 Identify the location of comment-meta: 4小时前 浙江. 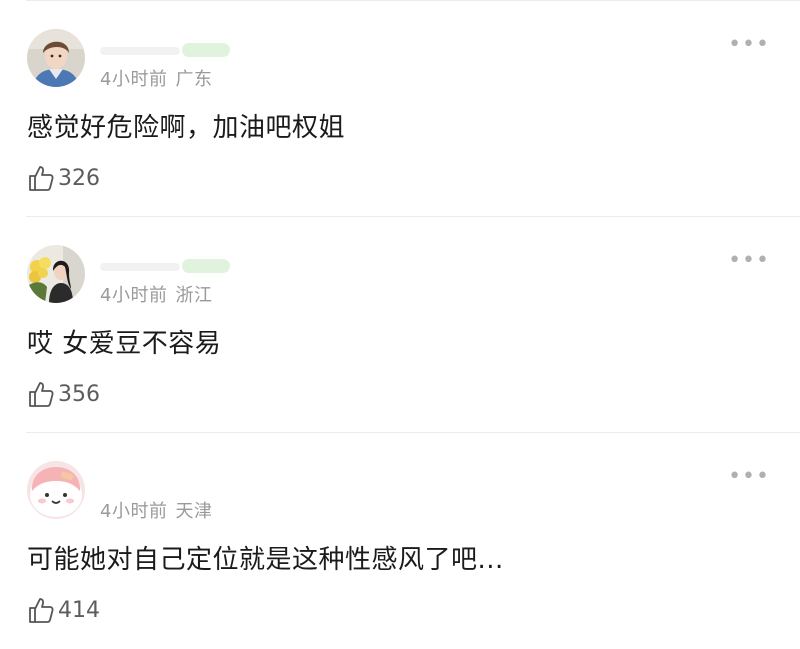
(156, 294).